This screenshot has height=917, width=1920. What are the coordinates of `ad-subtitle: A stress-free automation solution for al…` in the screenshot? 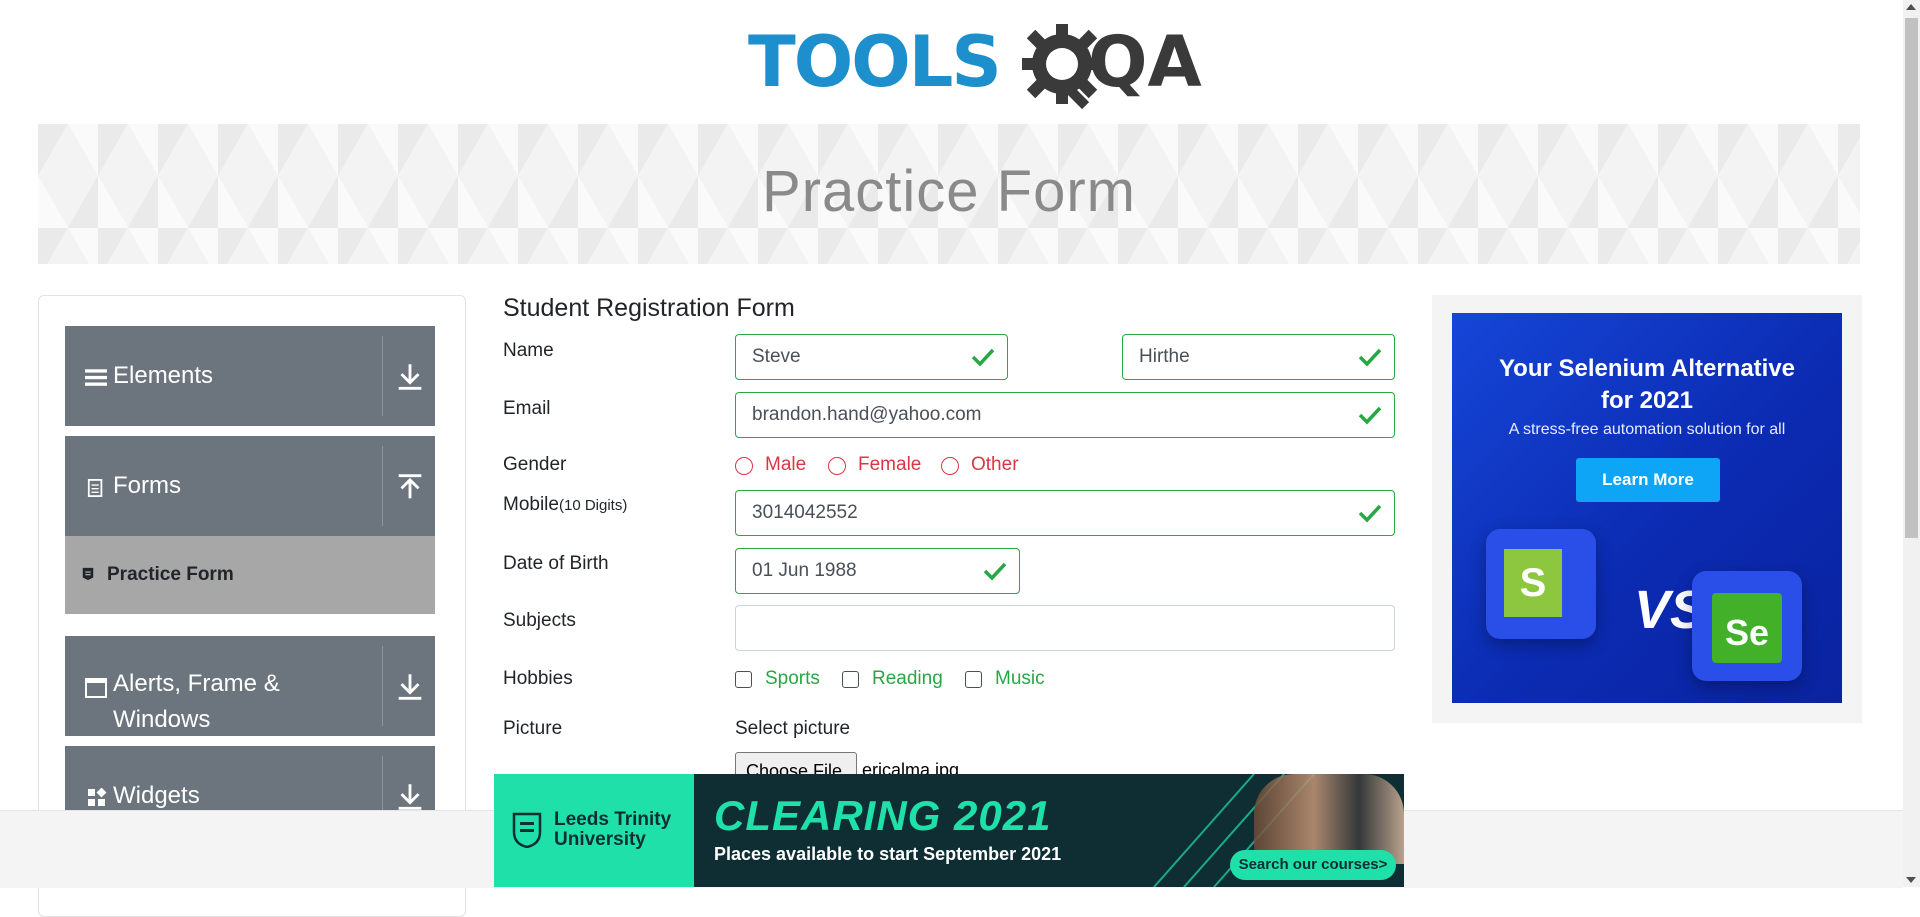 It's located at (1647, 429).